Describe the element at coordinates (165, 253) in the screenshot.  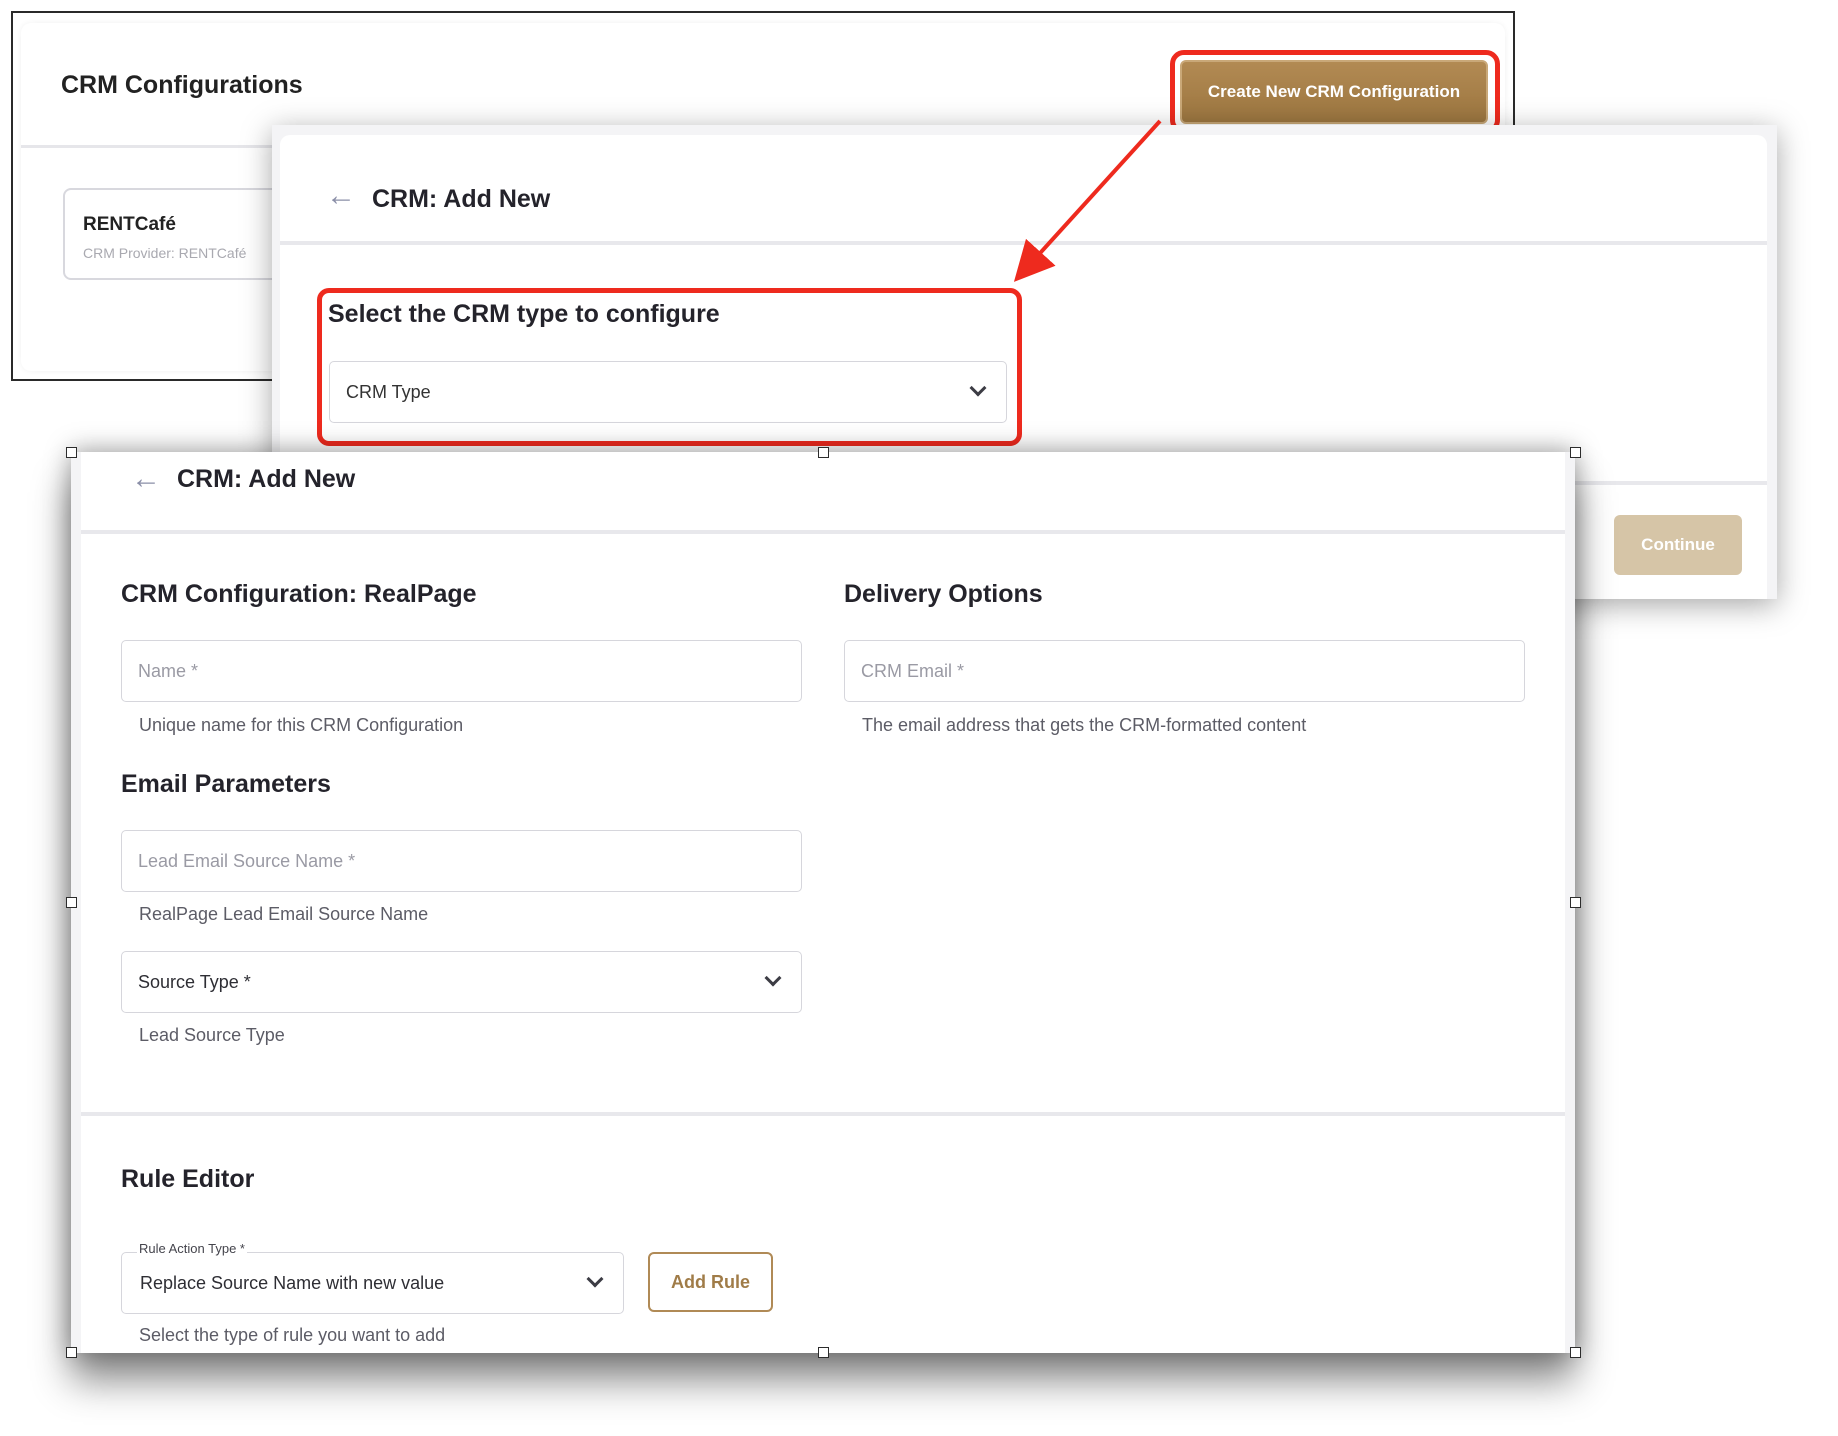
I see `crm-config-provider: CRM Provider: RENTCafé` at that location.